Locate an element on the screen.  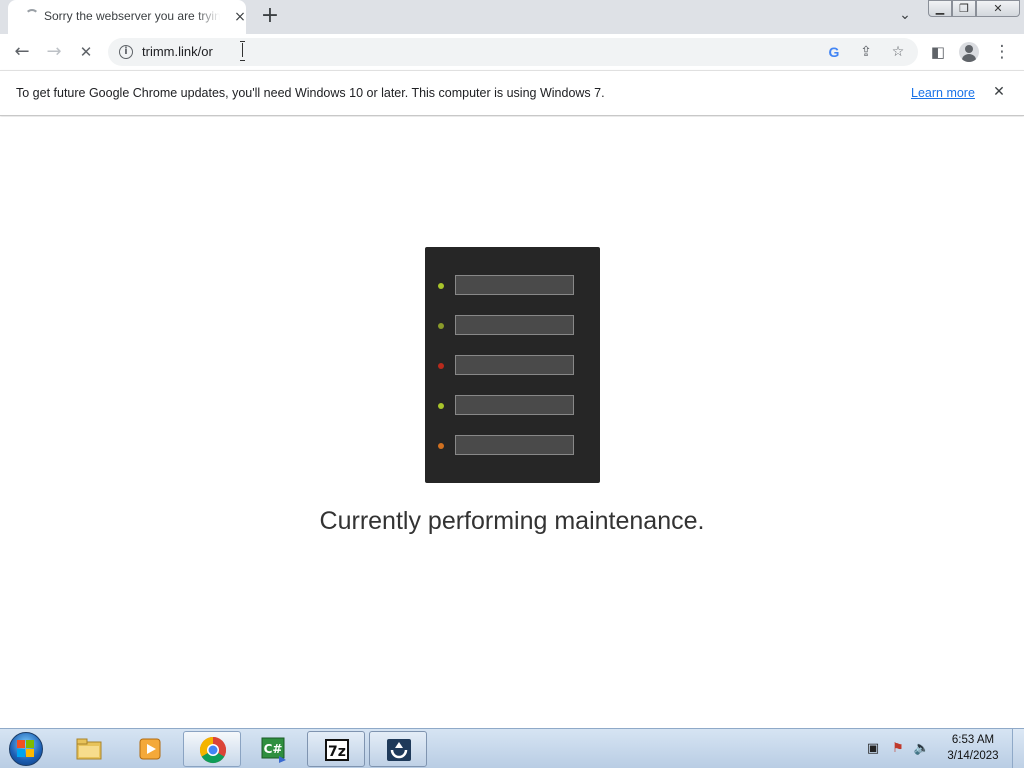
windows-taskbar: C# 7z ▣ ⚑ 🔈 6:53 AM 3/14/2023 is located at coordinates (512, 748).